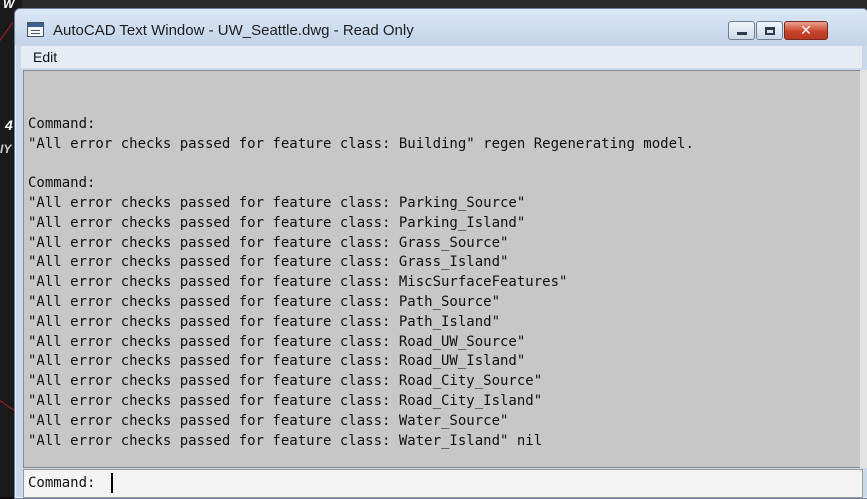 The height and width of the screenshot is (499, 867). I want to click on ucs-label: IY, so click(6, 149).